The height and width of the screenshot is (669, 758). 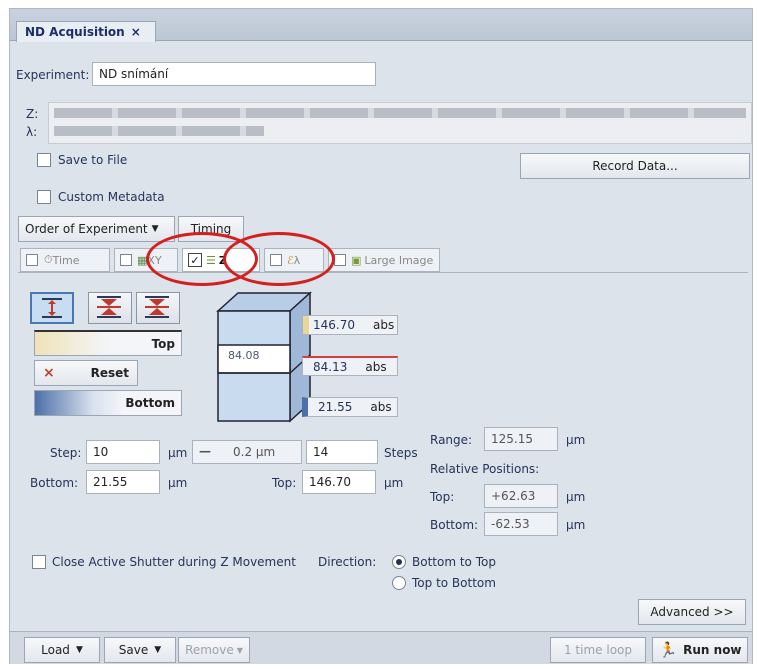 I want to click on bottom-position-input: 21.55, so click(x=123, y=482).